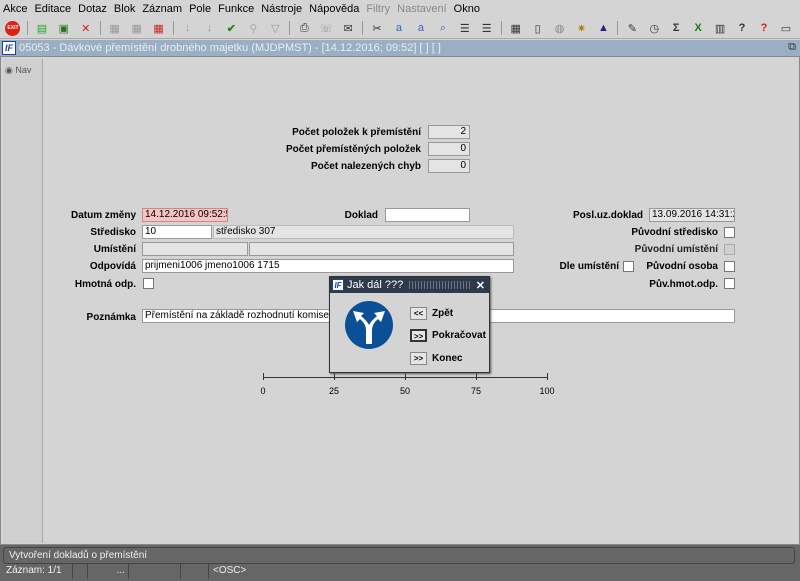 The height and width of the screenshot is (581, 800). What do you see at coordinates (115, 28) in the screenshot?
I see `query-icon: ▦` at bounding box center [115, 28].